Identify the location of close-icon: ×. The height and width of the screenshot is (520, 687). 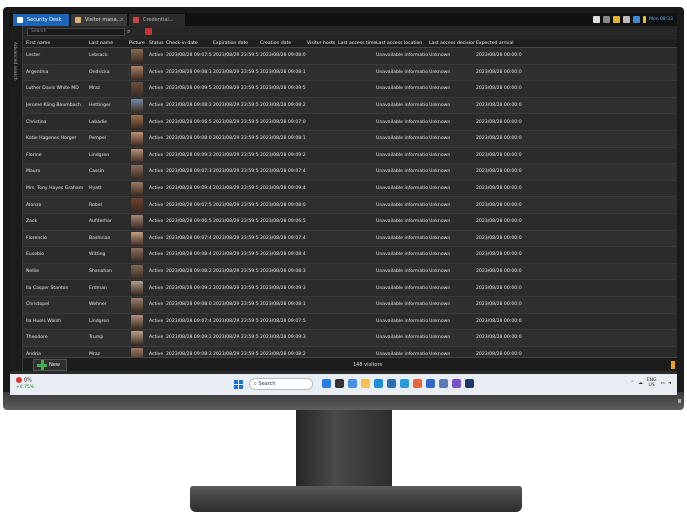
(122, 20).